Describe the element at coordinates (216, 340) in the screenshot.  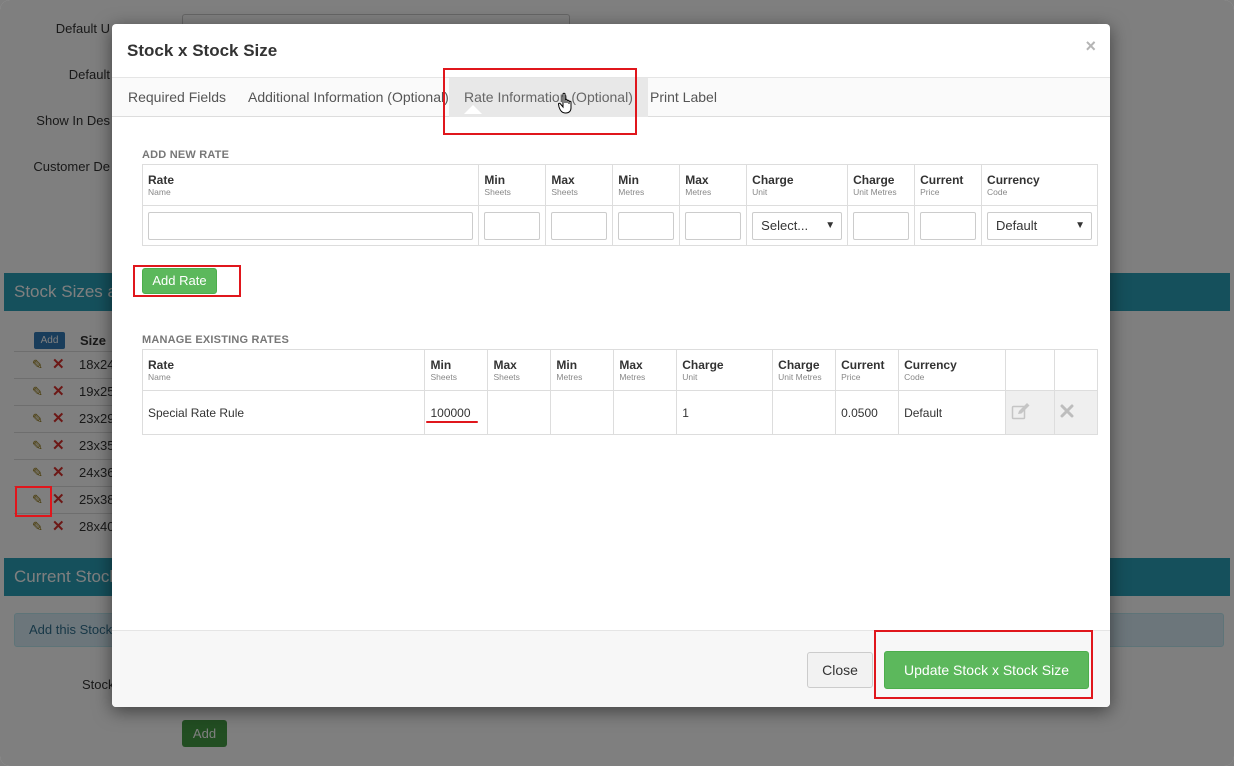
I see `manage-existing-rates-label: MANAGE EXISTING RATES` at that location.